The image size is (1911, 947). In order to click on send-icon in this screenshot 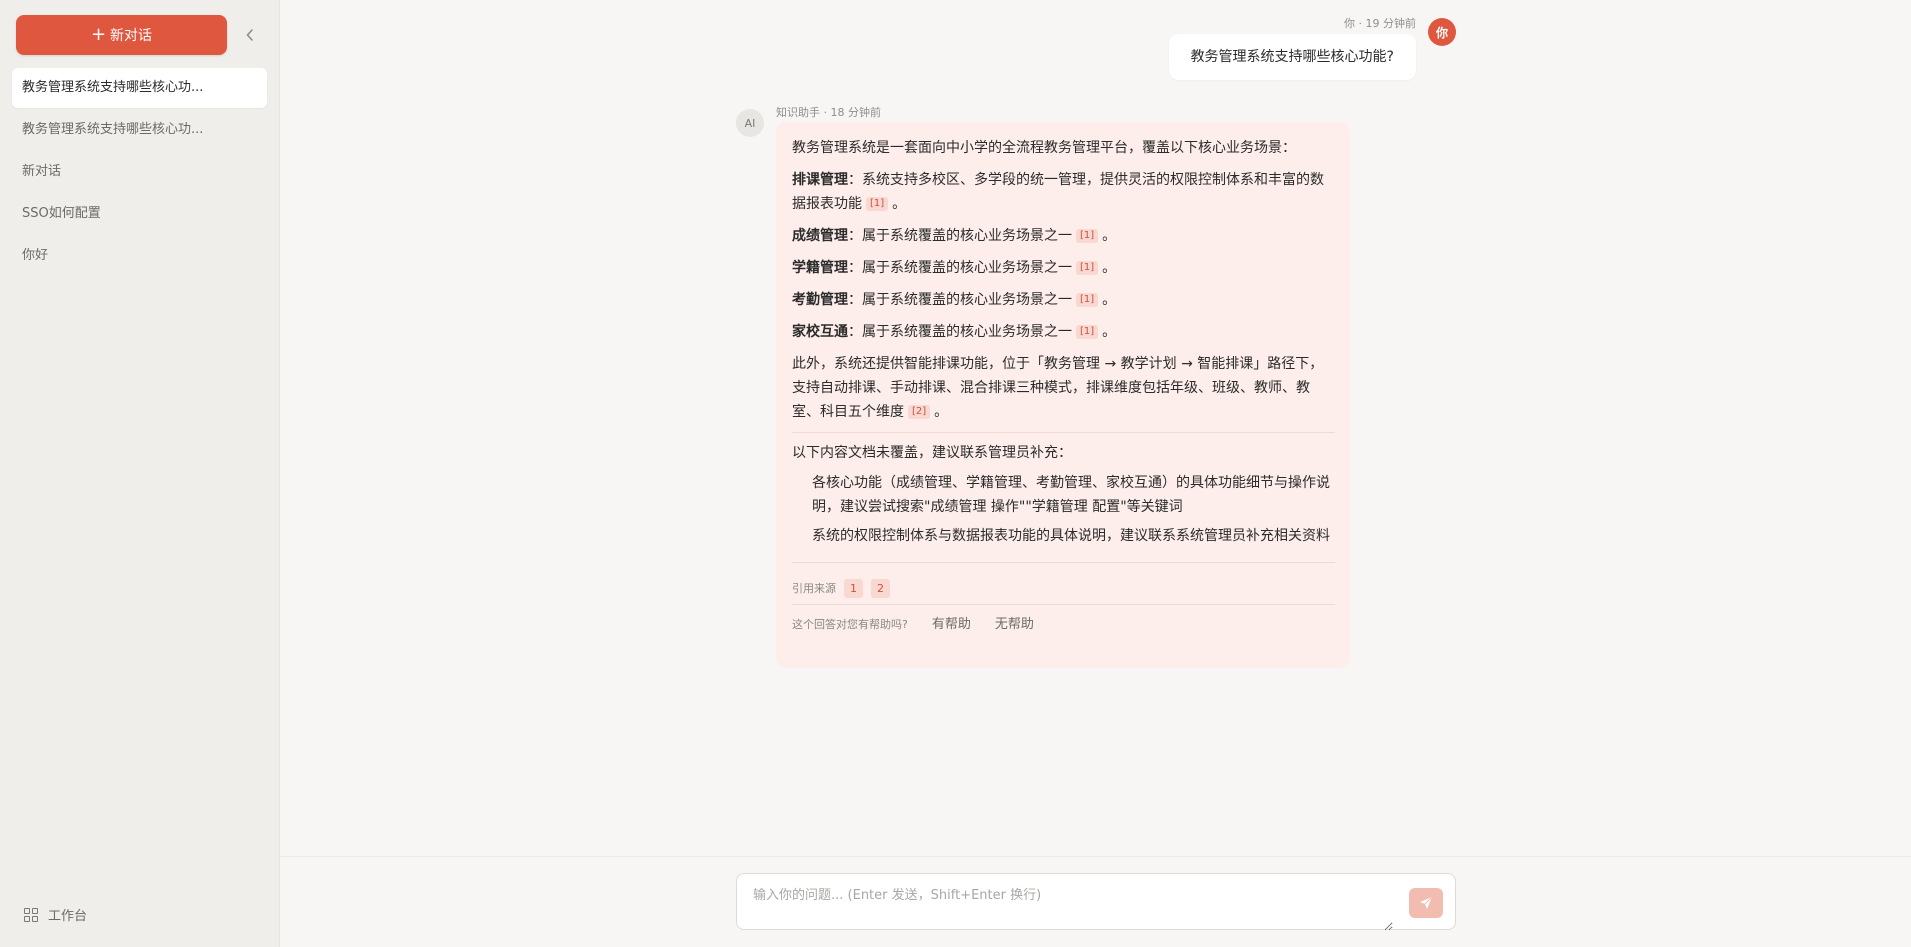, I will do `click(1426, 902)`.